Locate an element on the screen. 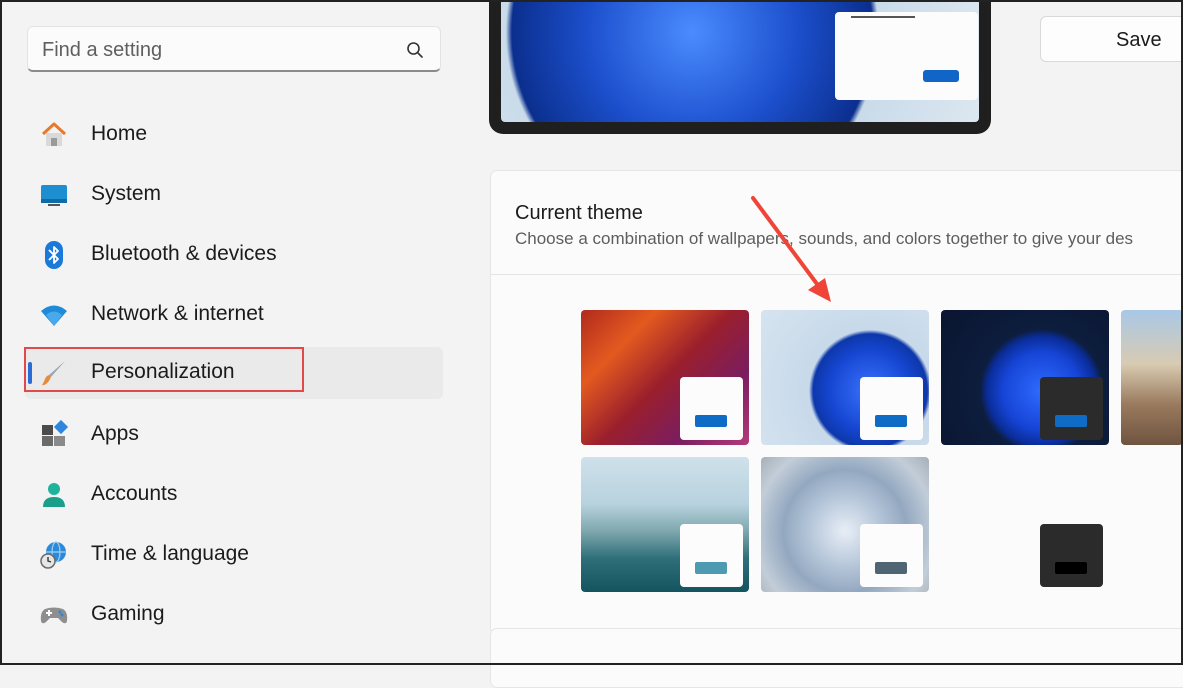 The width and height of the screenshot is (1183, 688). highlight-box is located at coordinates (164, 369).